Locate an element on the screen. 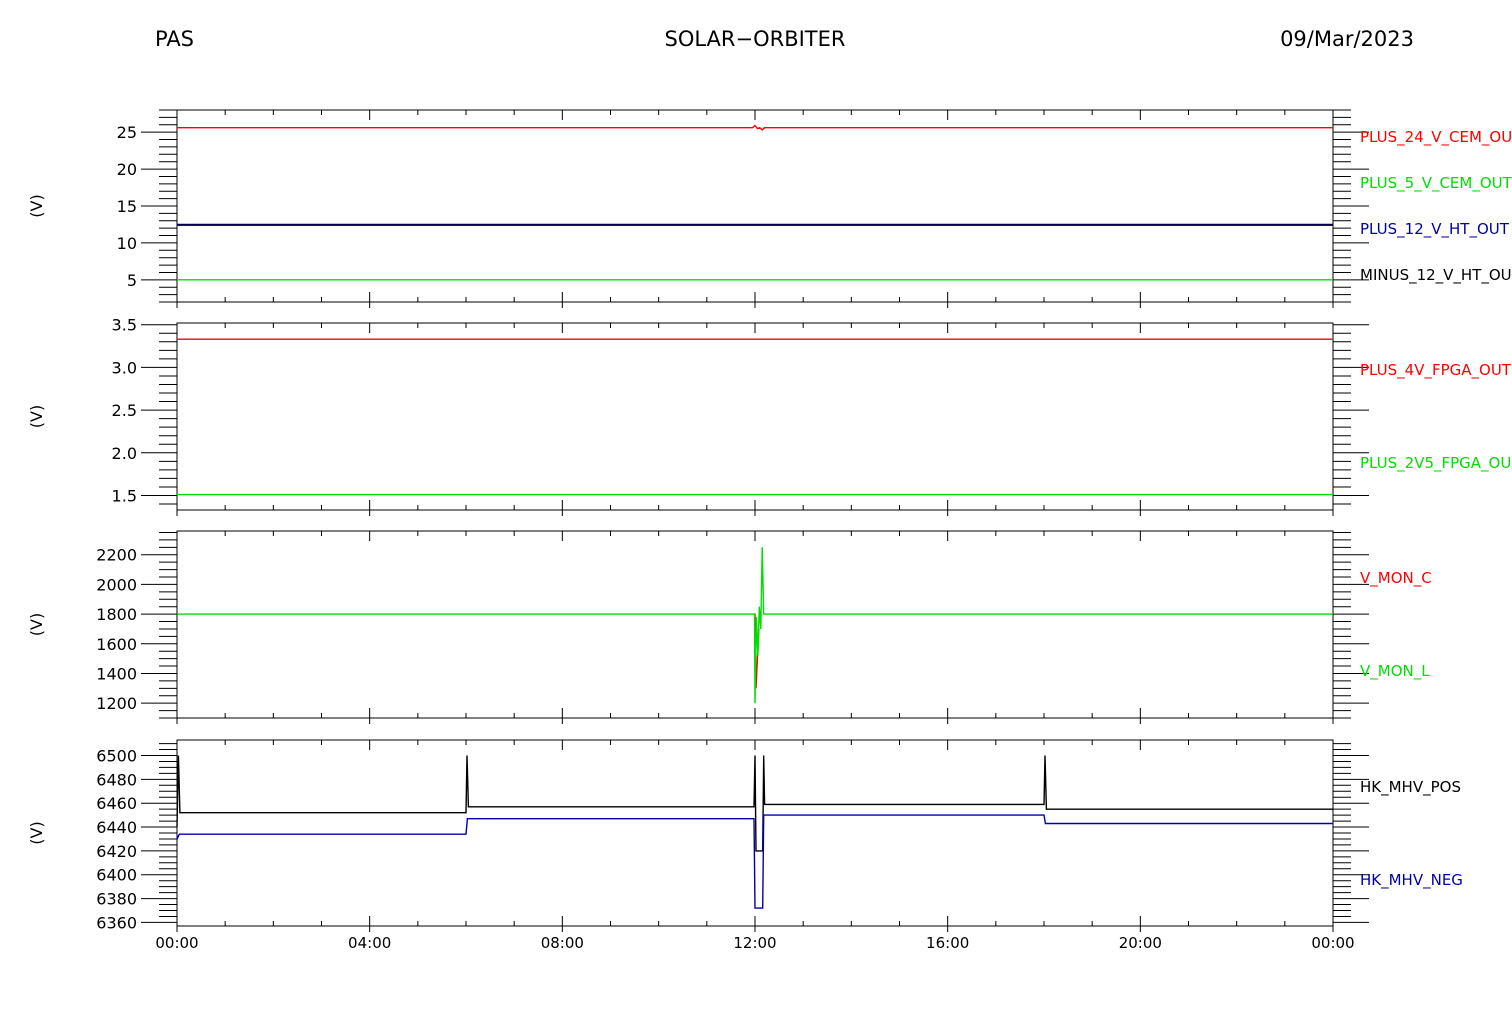 Image resolution: width=1512 pixels, height=1020 pixels. legend-v-mon-l: V_MON_L is located at coordinates (1395, 671).